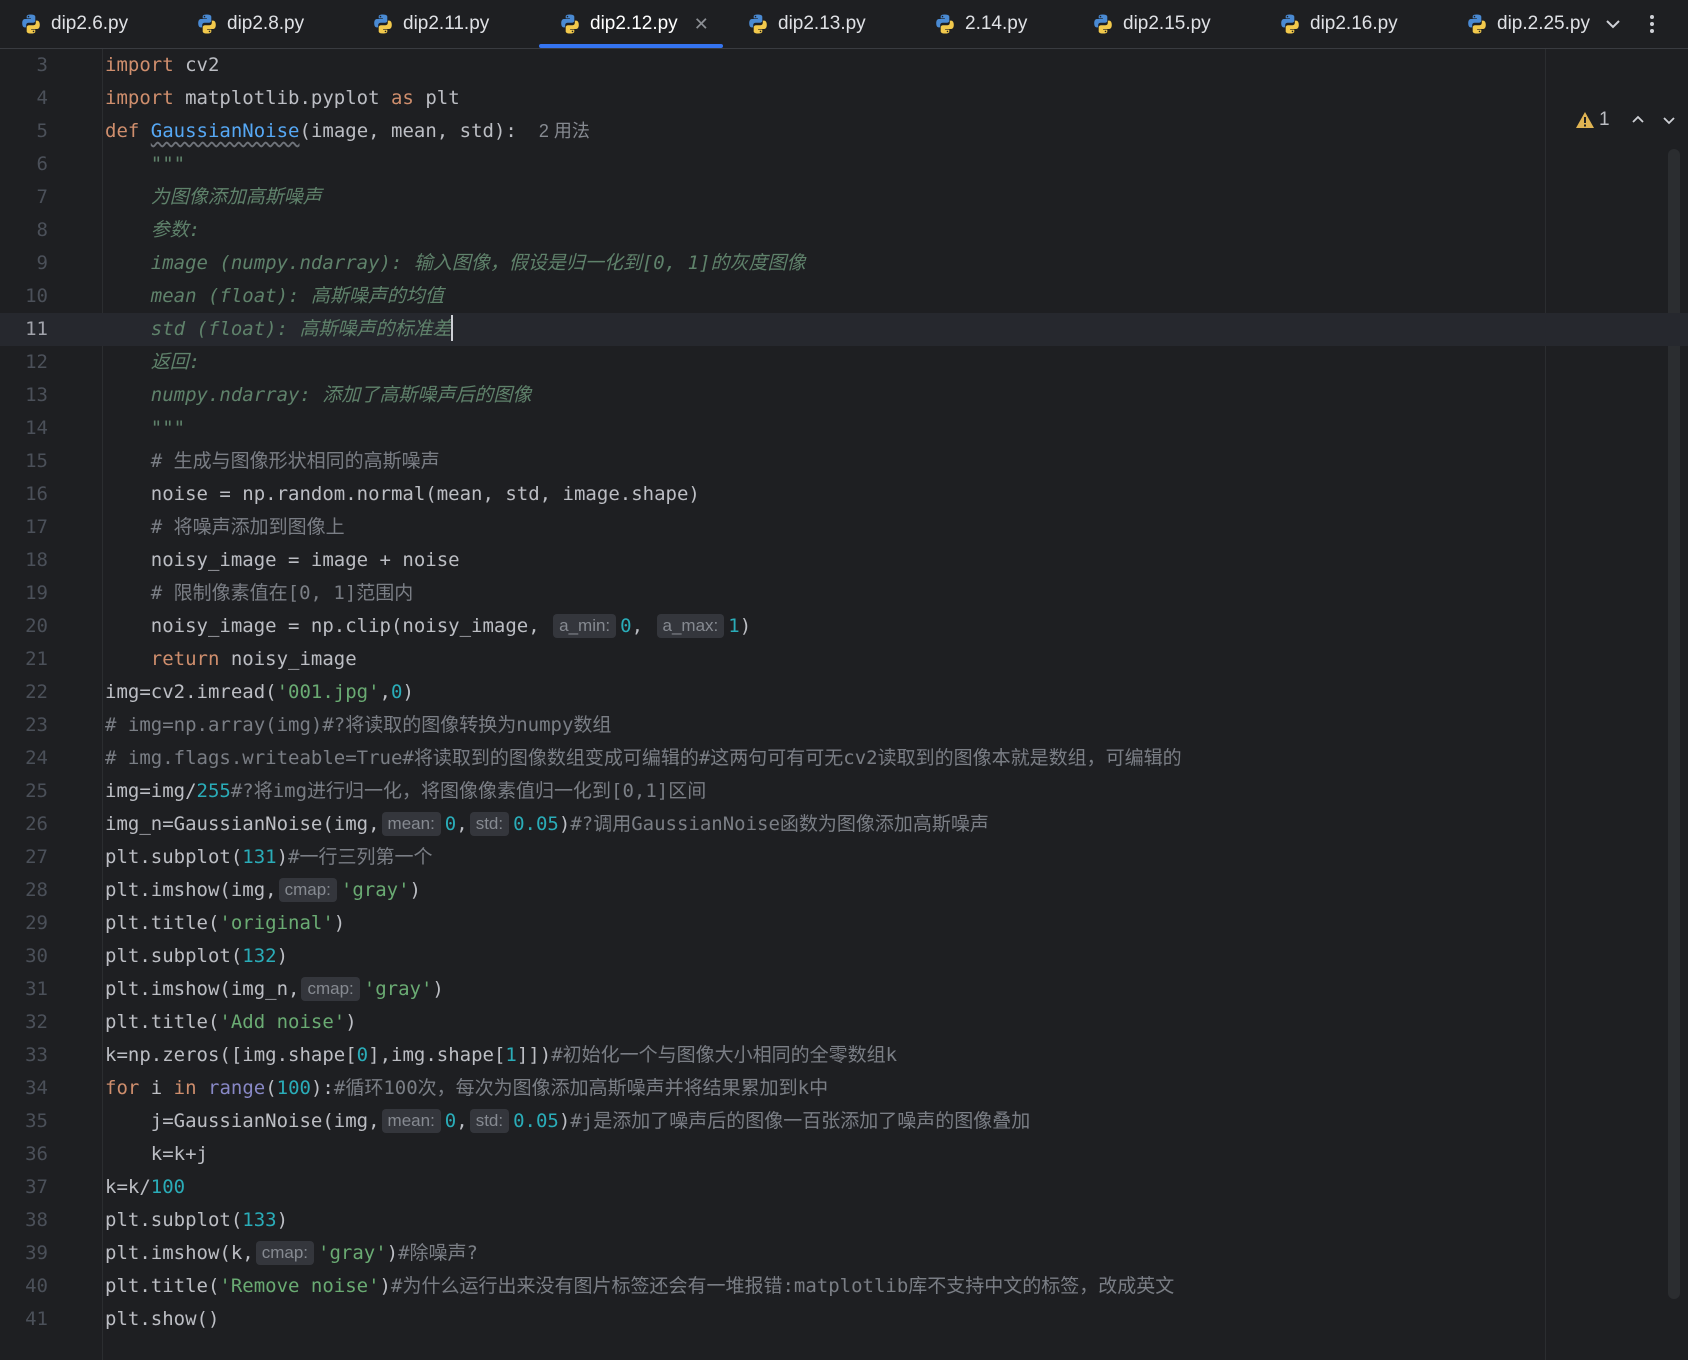  What do you see at coordinates (36, 1319) in the screenshot?
I see `line-number: 41` at bounding box center [36, 1319].